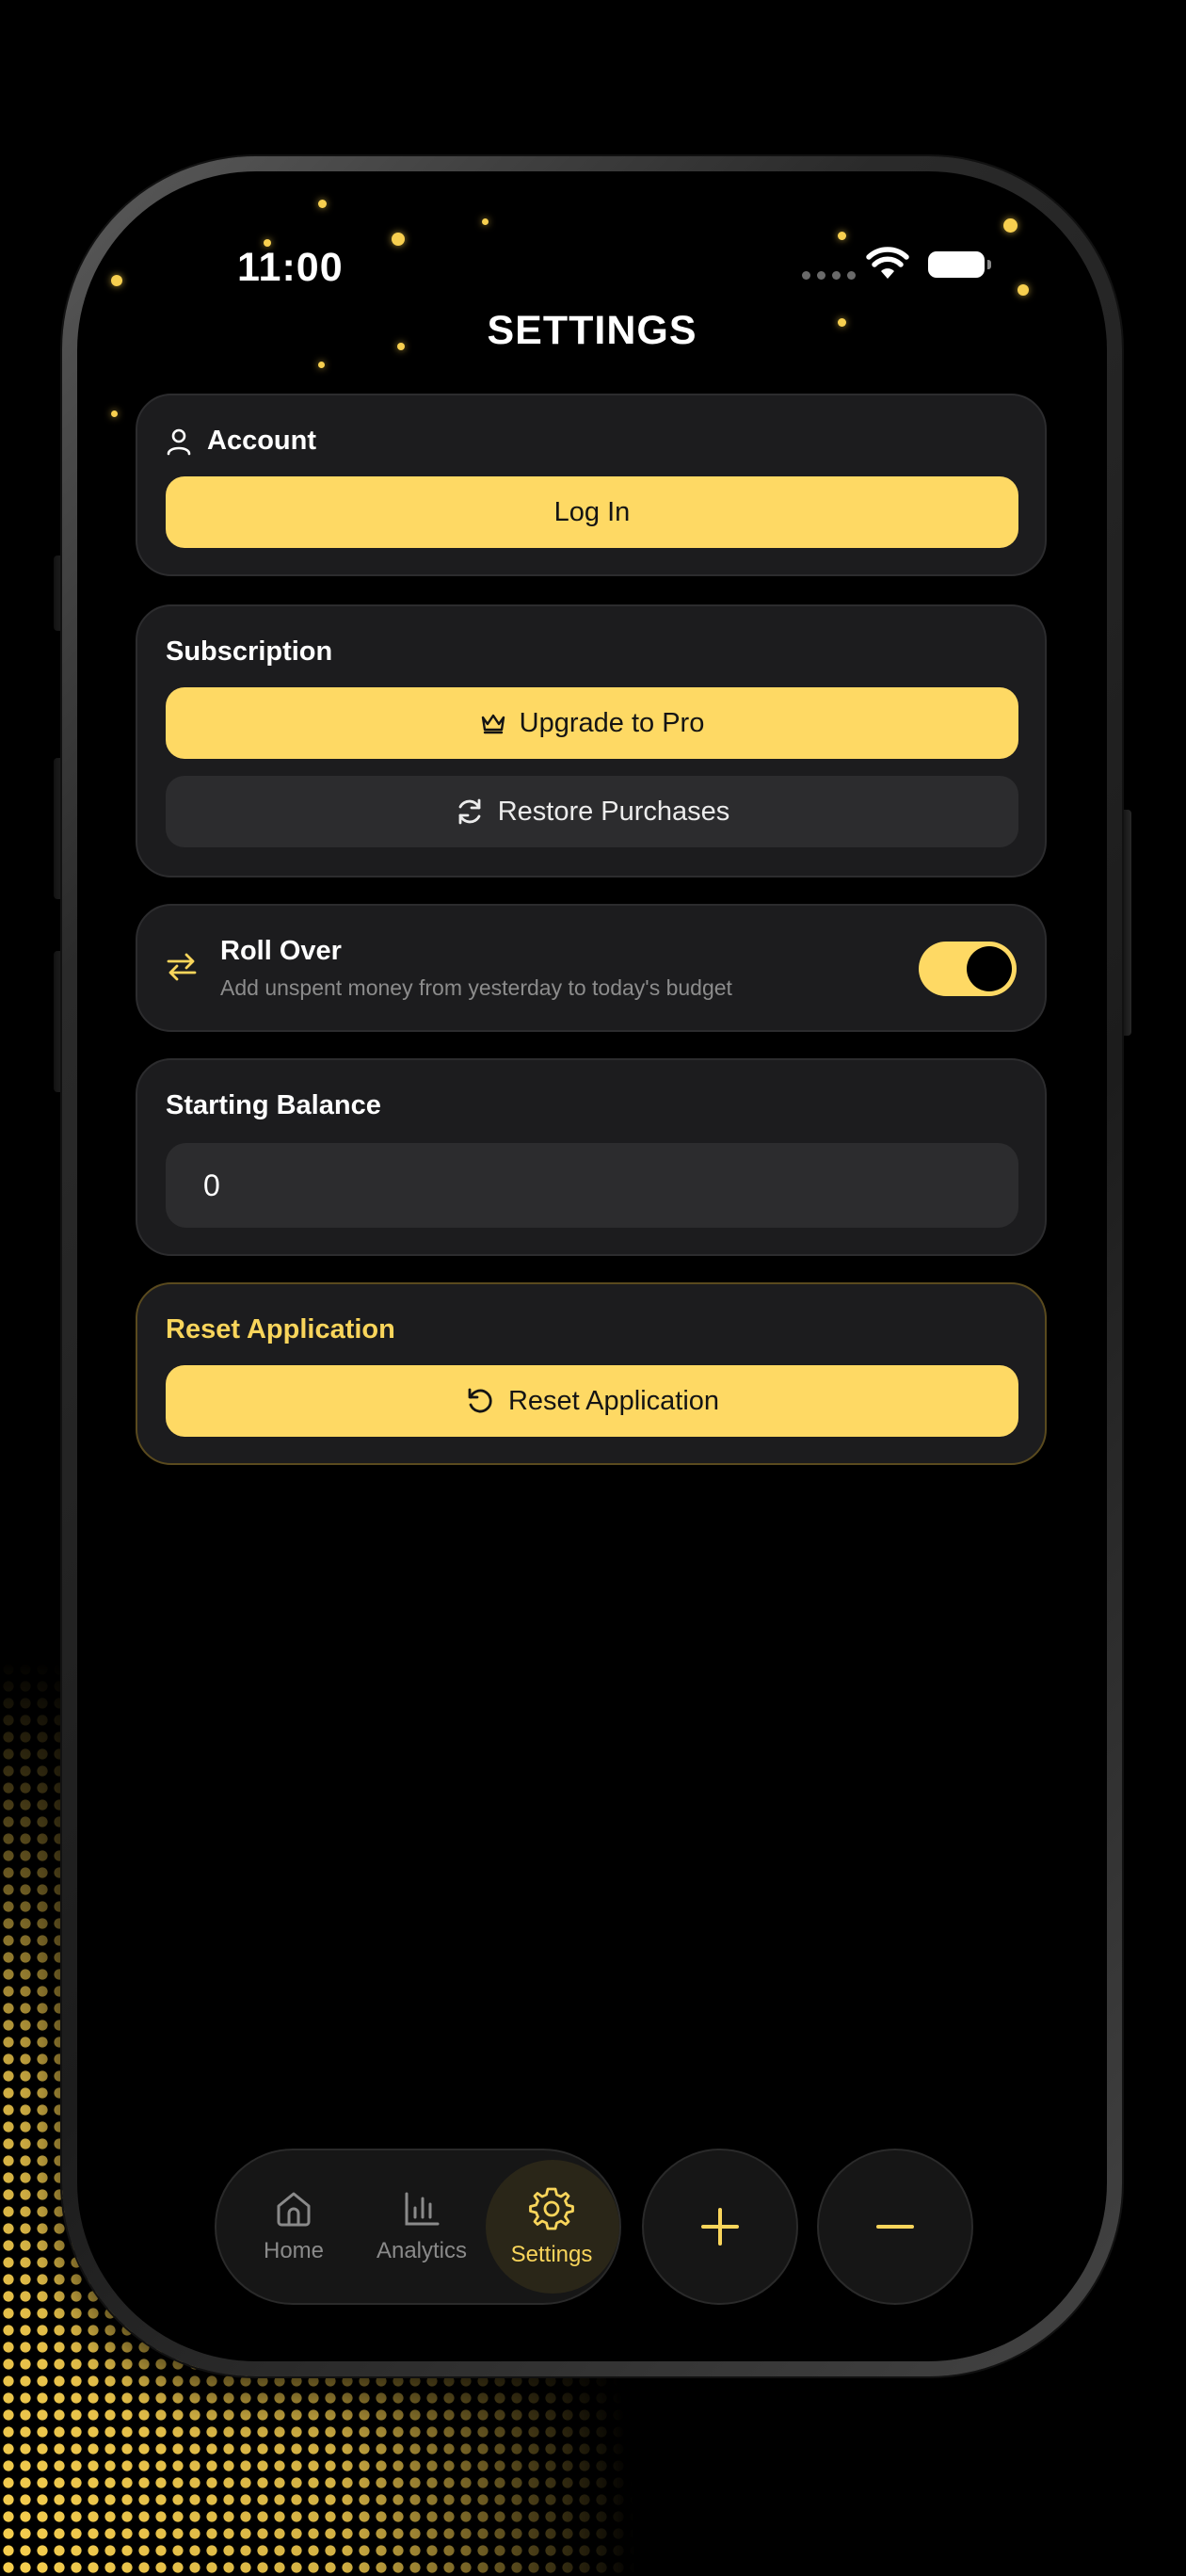  Describe the element at coordinates (989, 968) in the screenshot. I see `toggle-knob` at that location.